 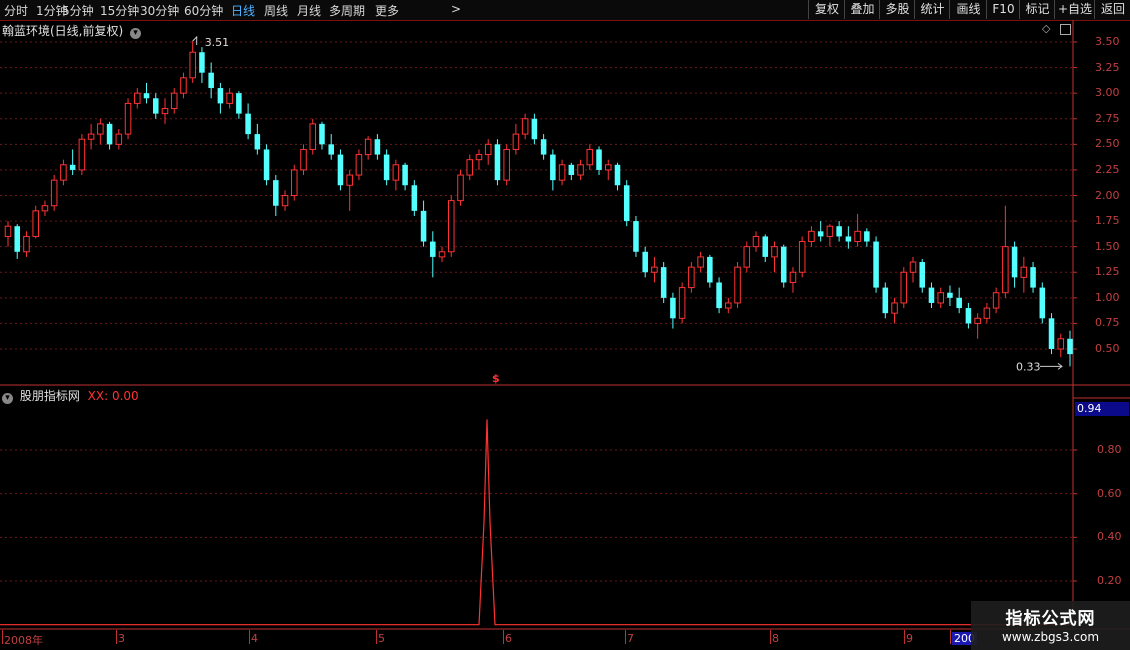 I want to click on multi-stock-button: 多股, so click(x=897, y=9).